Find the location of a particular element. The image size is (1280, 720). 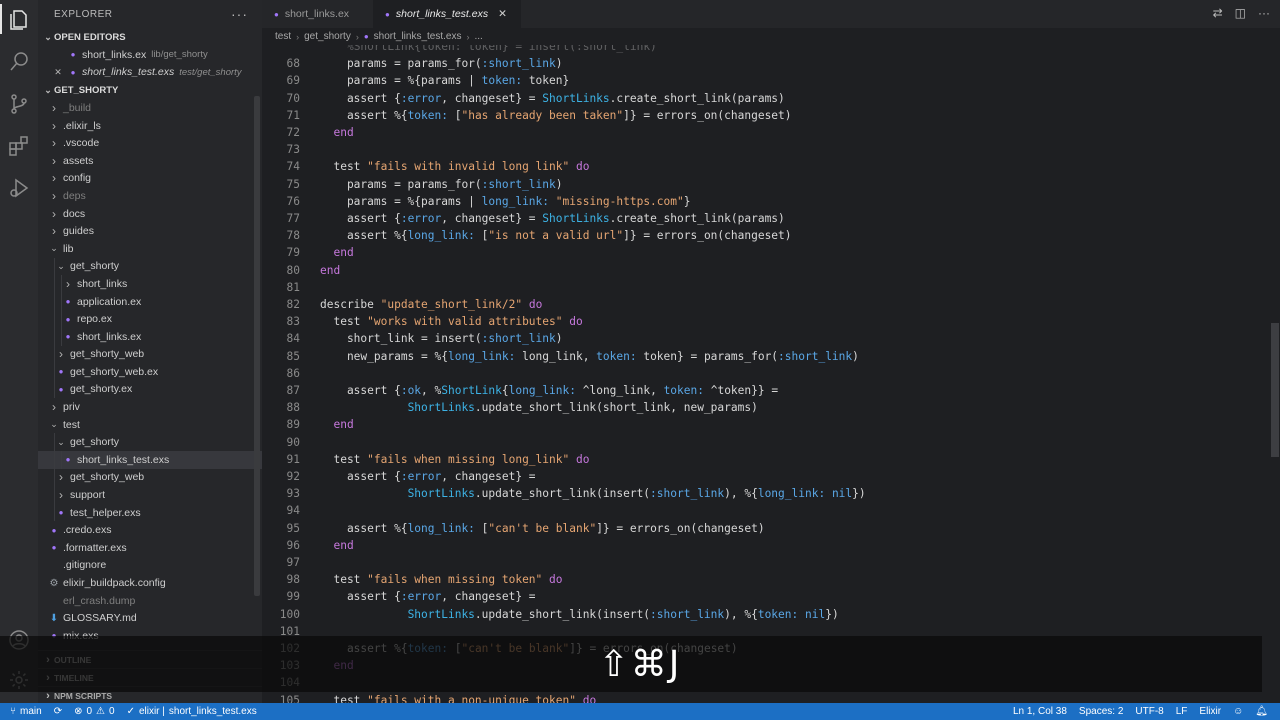

tree-item: › support is located at coordinates (150, 495).